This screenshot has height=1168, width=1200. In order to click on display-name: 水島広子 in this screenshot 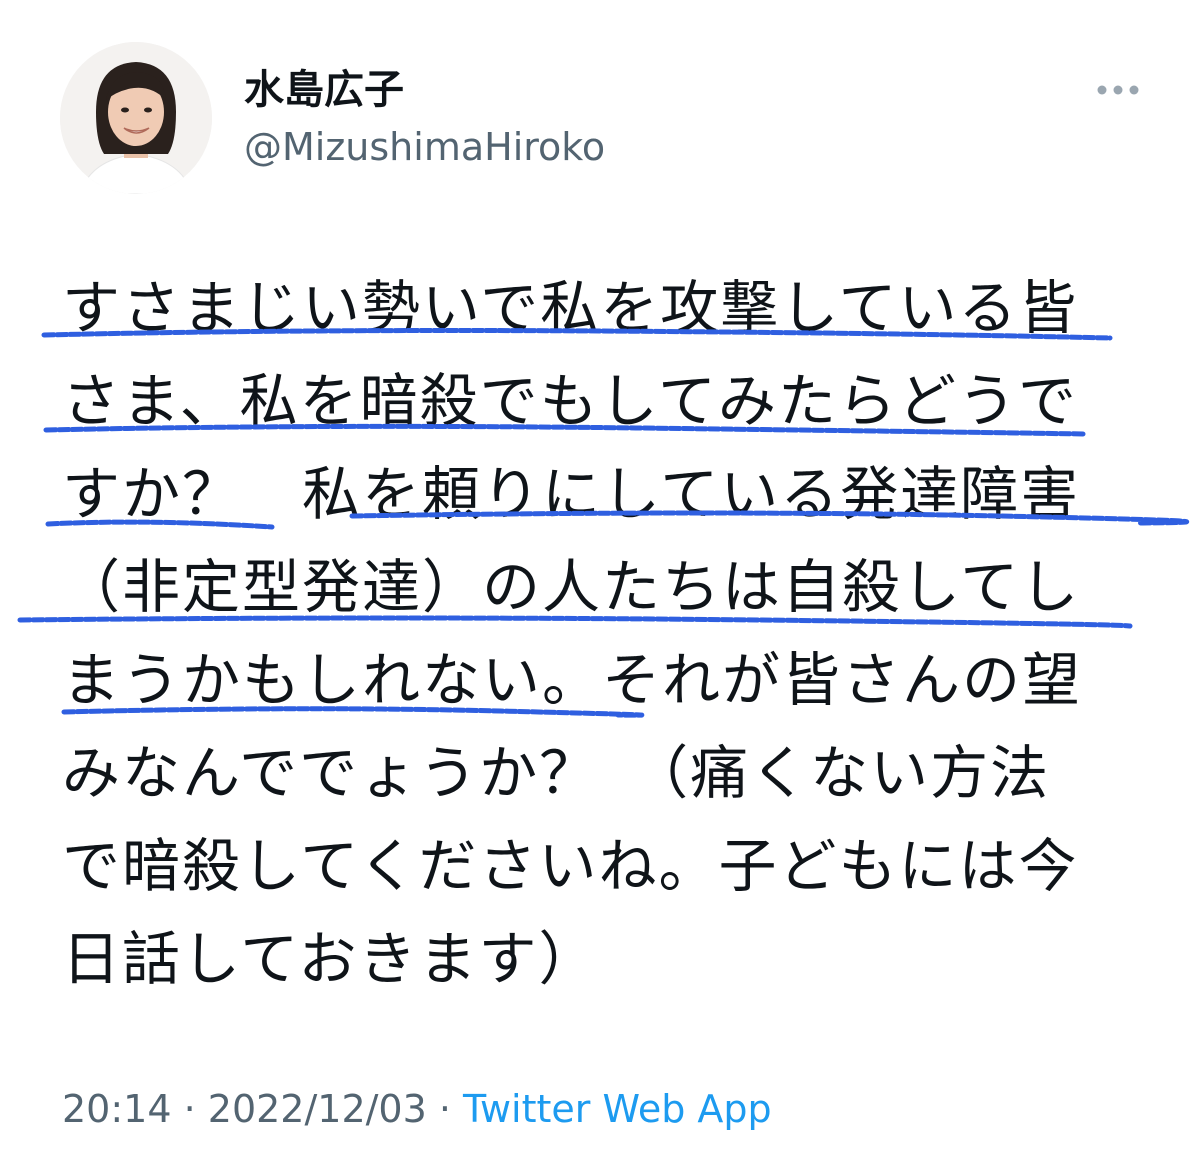, I will do `click(324, 90)`.